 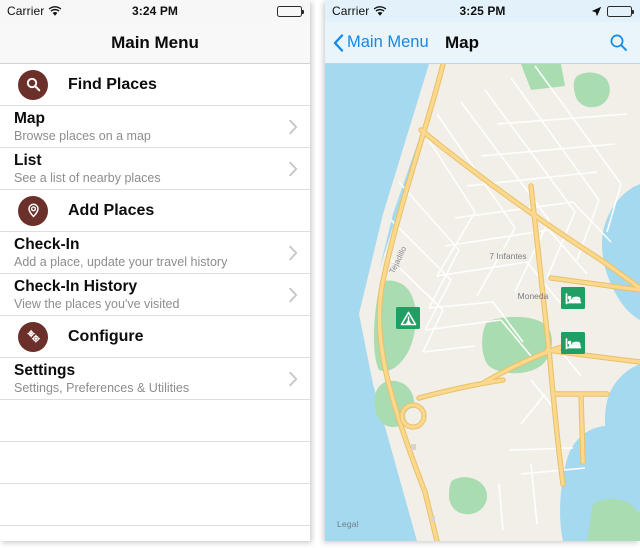 What do you see at coordinates (28, 160) in the screenshot?
I see `menu-item-label: List` at bounding box center [28, 160].